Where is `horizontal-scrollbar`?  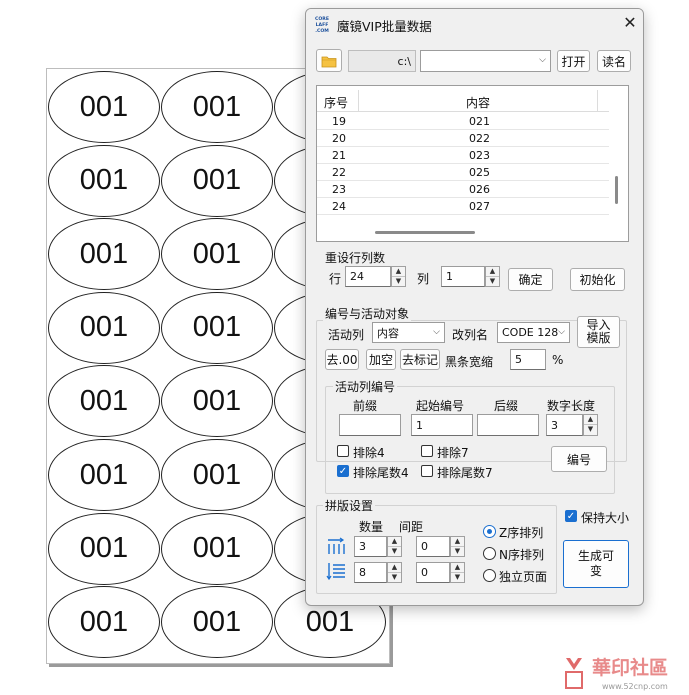 horizontal-scrollbar is located at coordinates (425, 232).